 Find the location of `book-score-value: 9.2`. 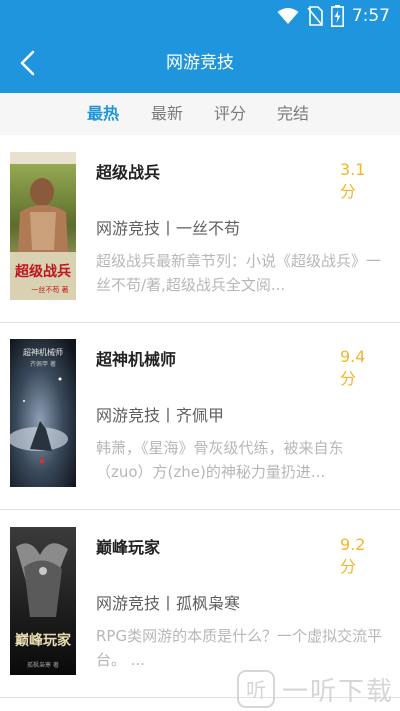

book-score-value: 9.2 is located at coordinates (353, 544).